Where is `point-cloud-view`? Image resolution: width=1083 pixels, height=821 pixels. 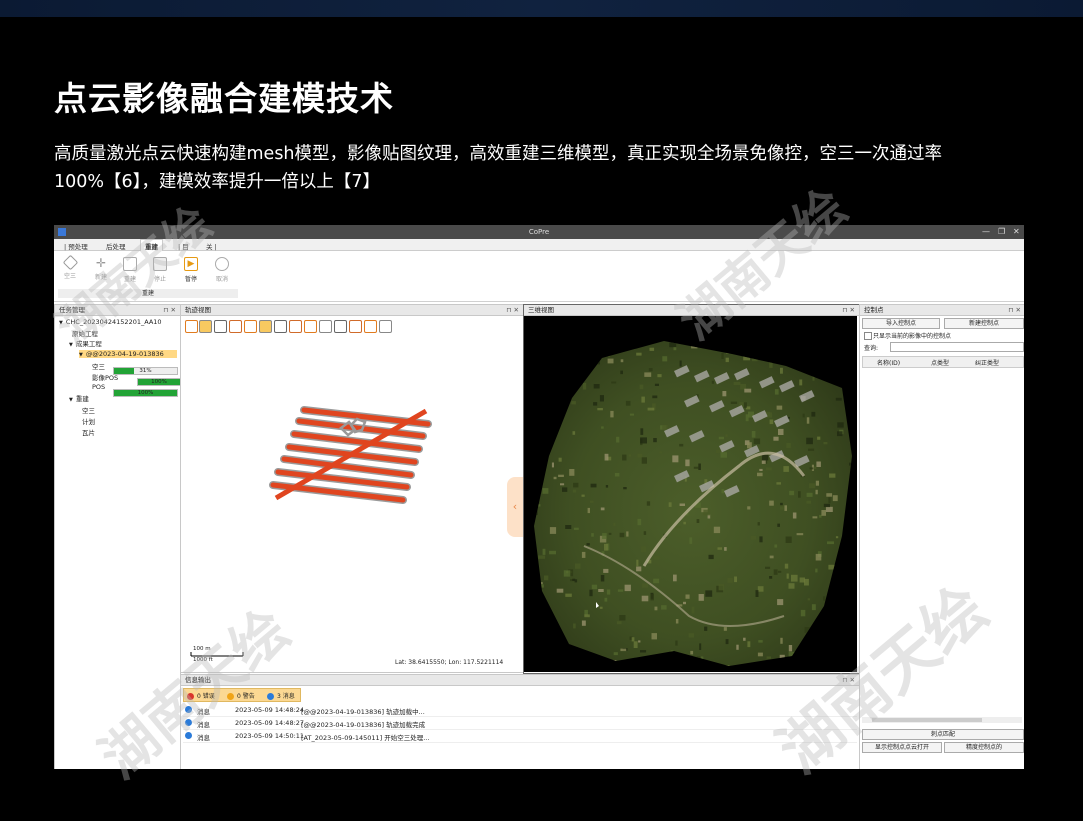
point-cloud-view is located at coordinates (690, 494).